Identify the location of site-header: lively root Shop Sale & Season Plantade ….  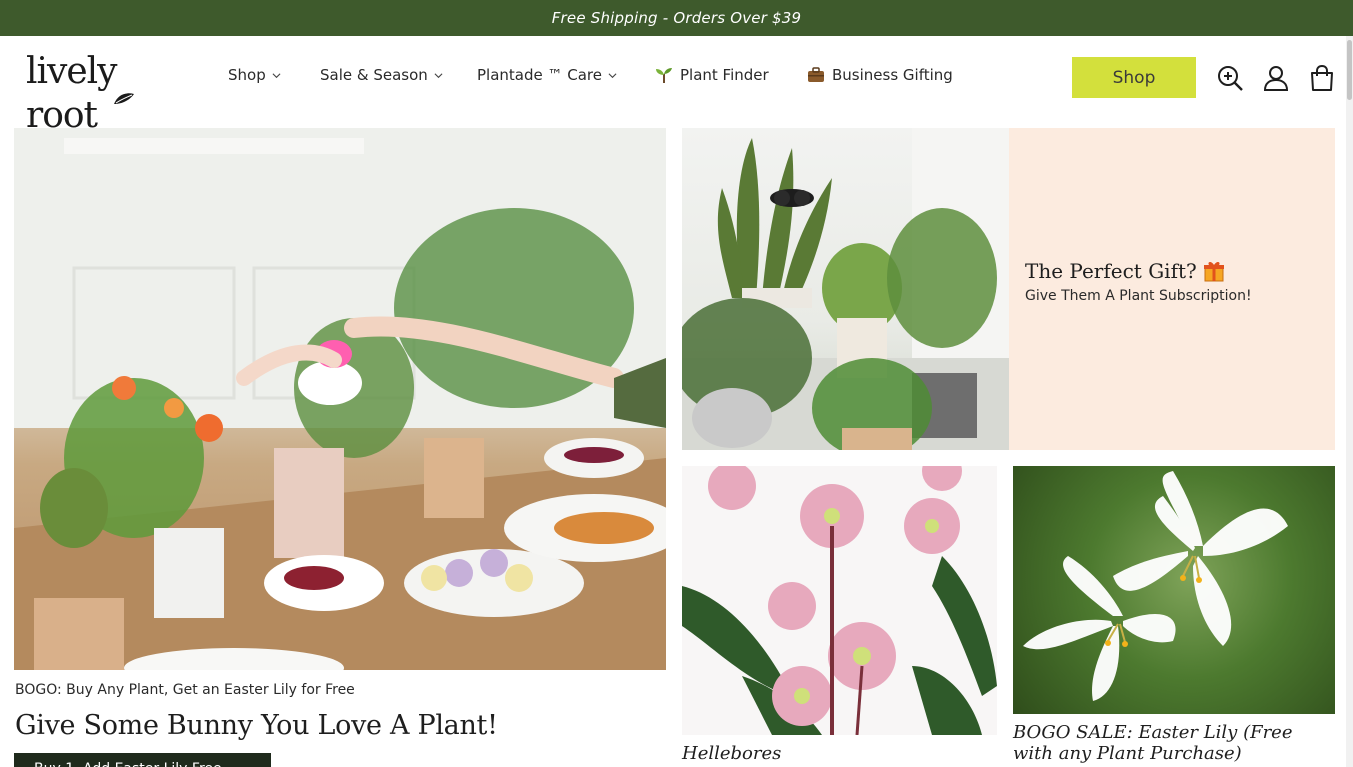
(676, 86).